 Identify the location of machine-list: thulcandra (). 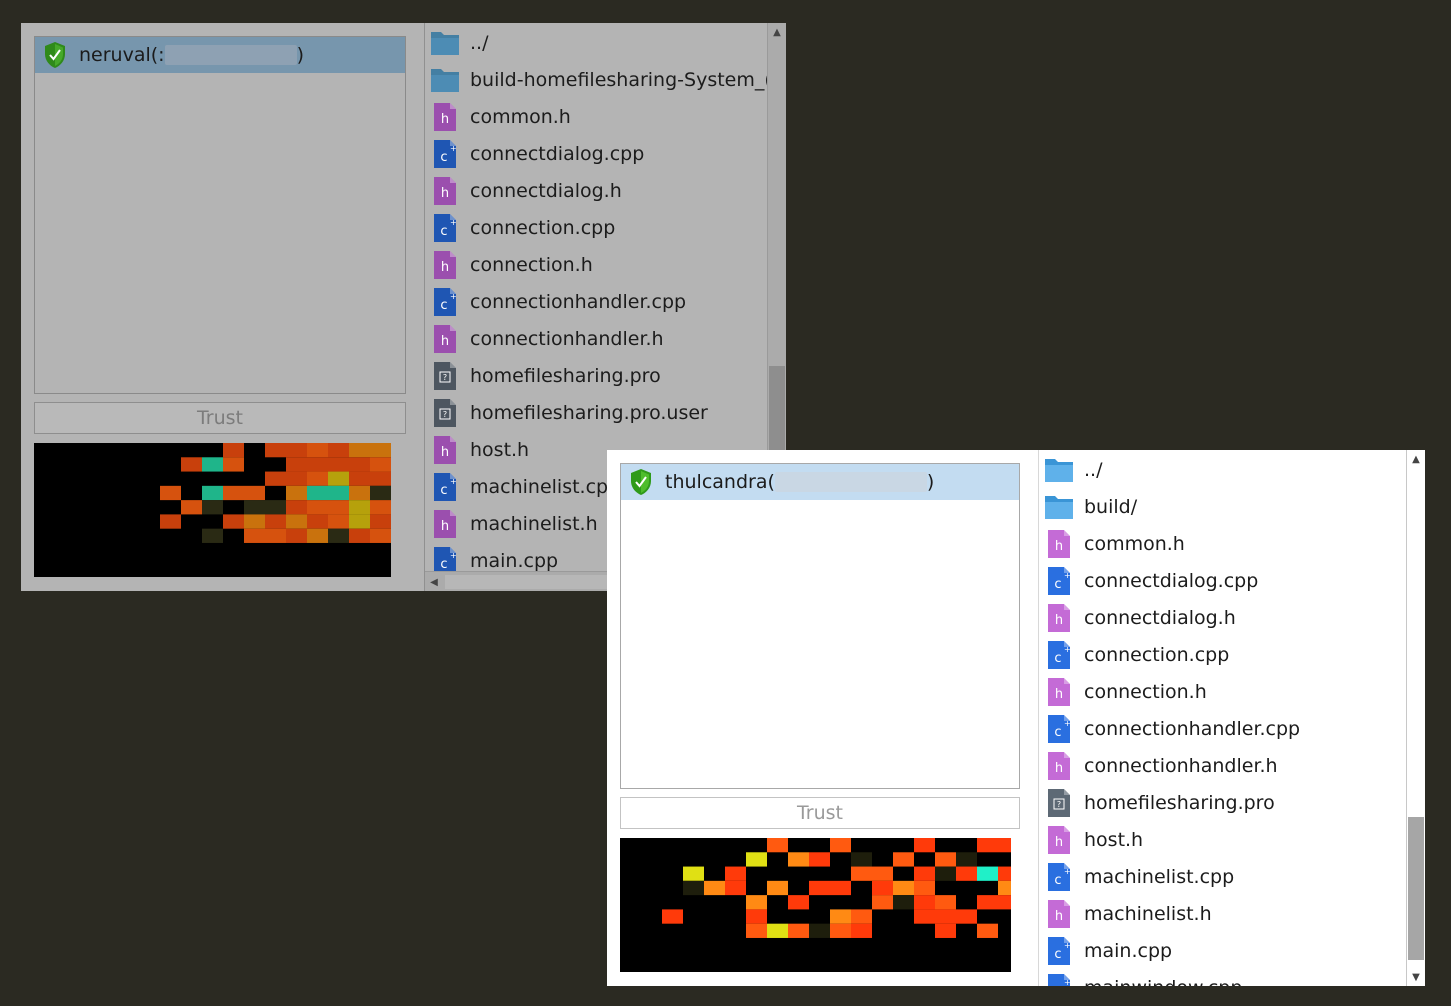
(820, 626).